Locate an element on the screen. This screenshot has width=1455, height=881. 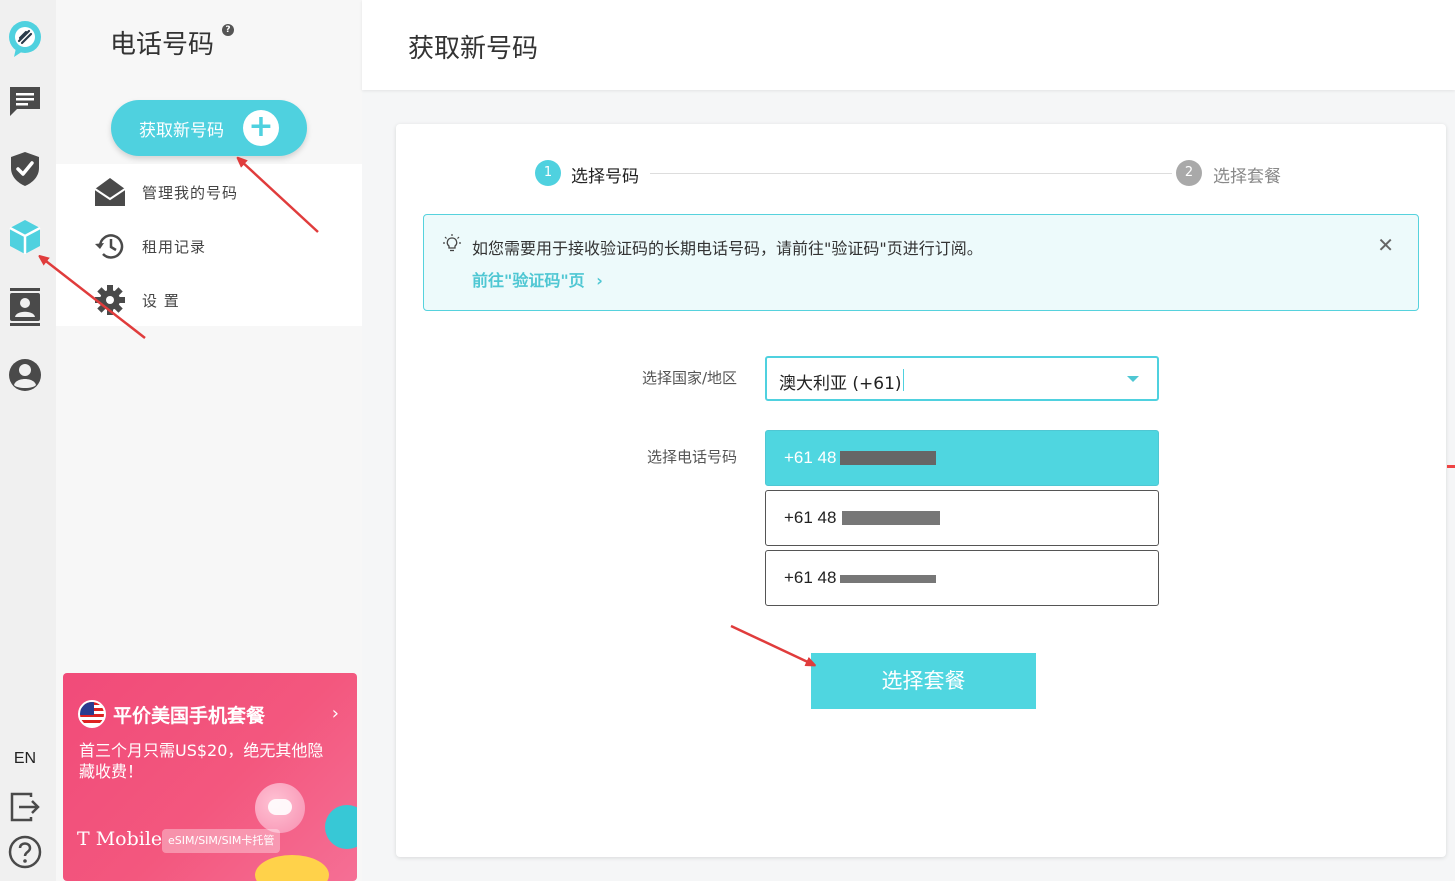
sidebar-item-label: 管理我的号码 is located at coordinates (190, 192).